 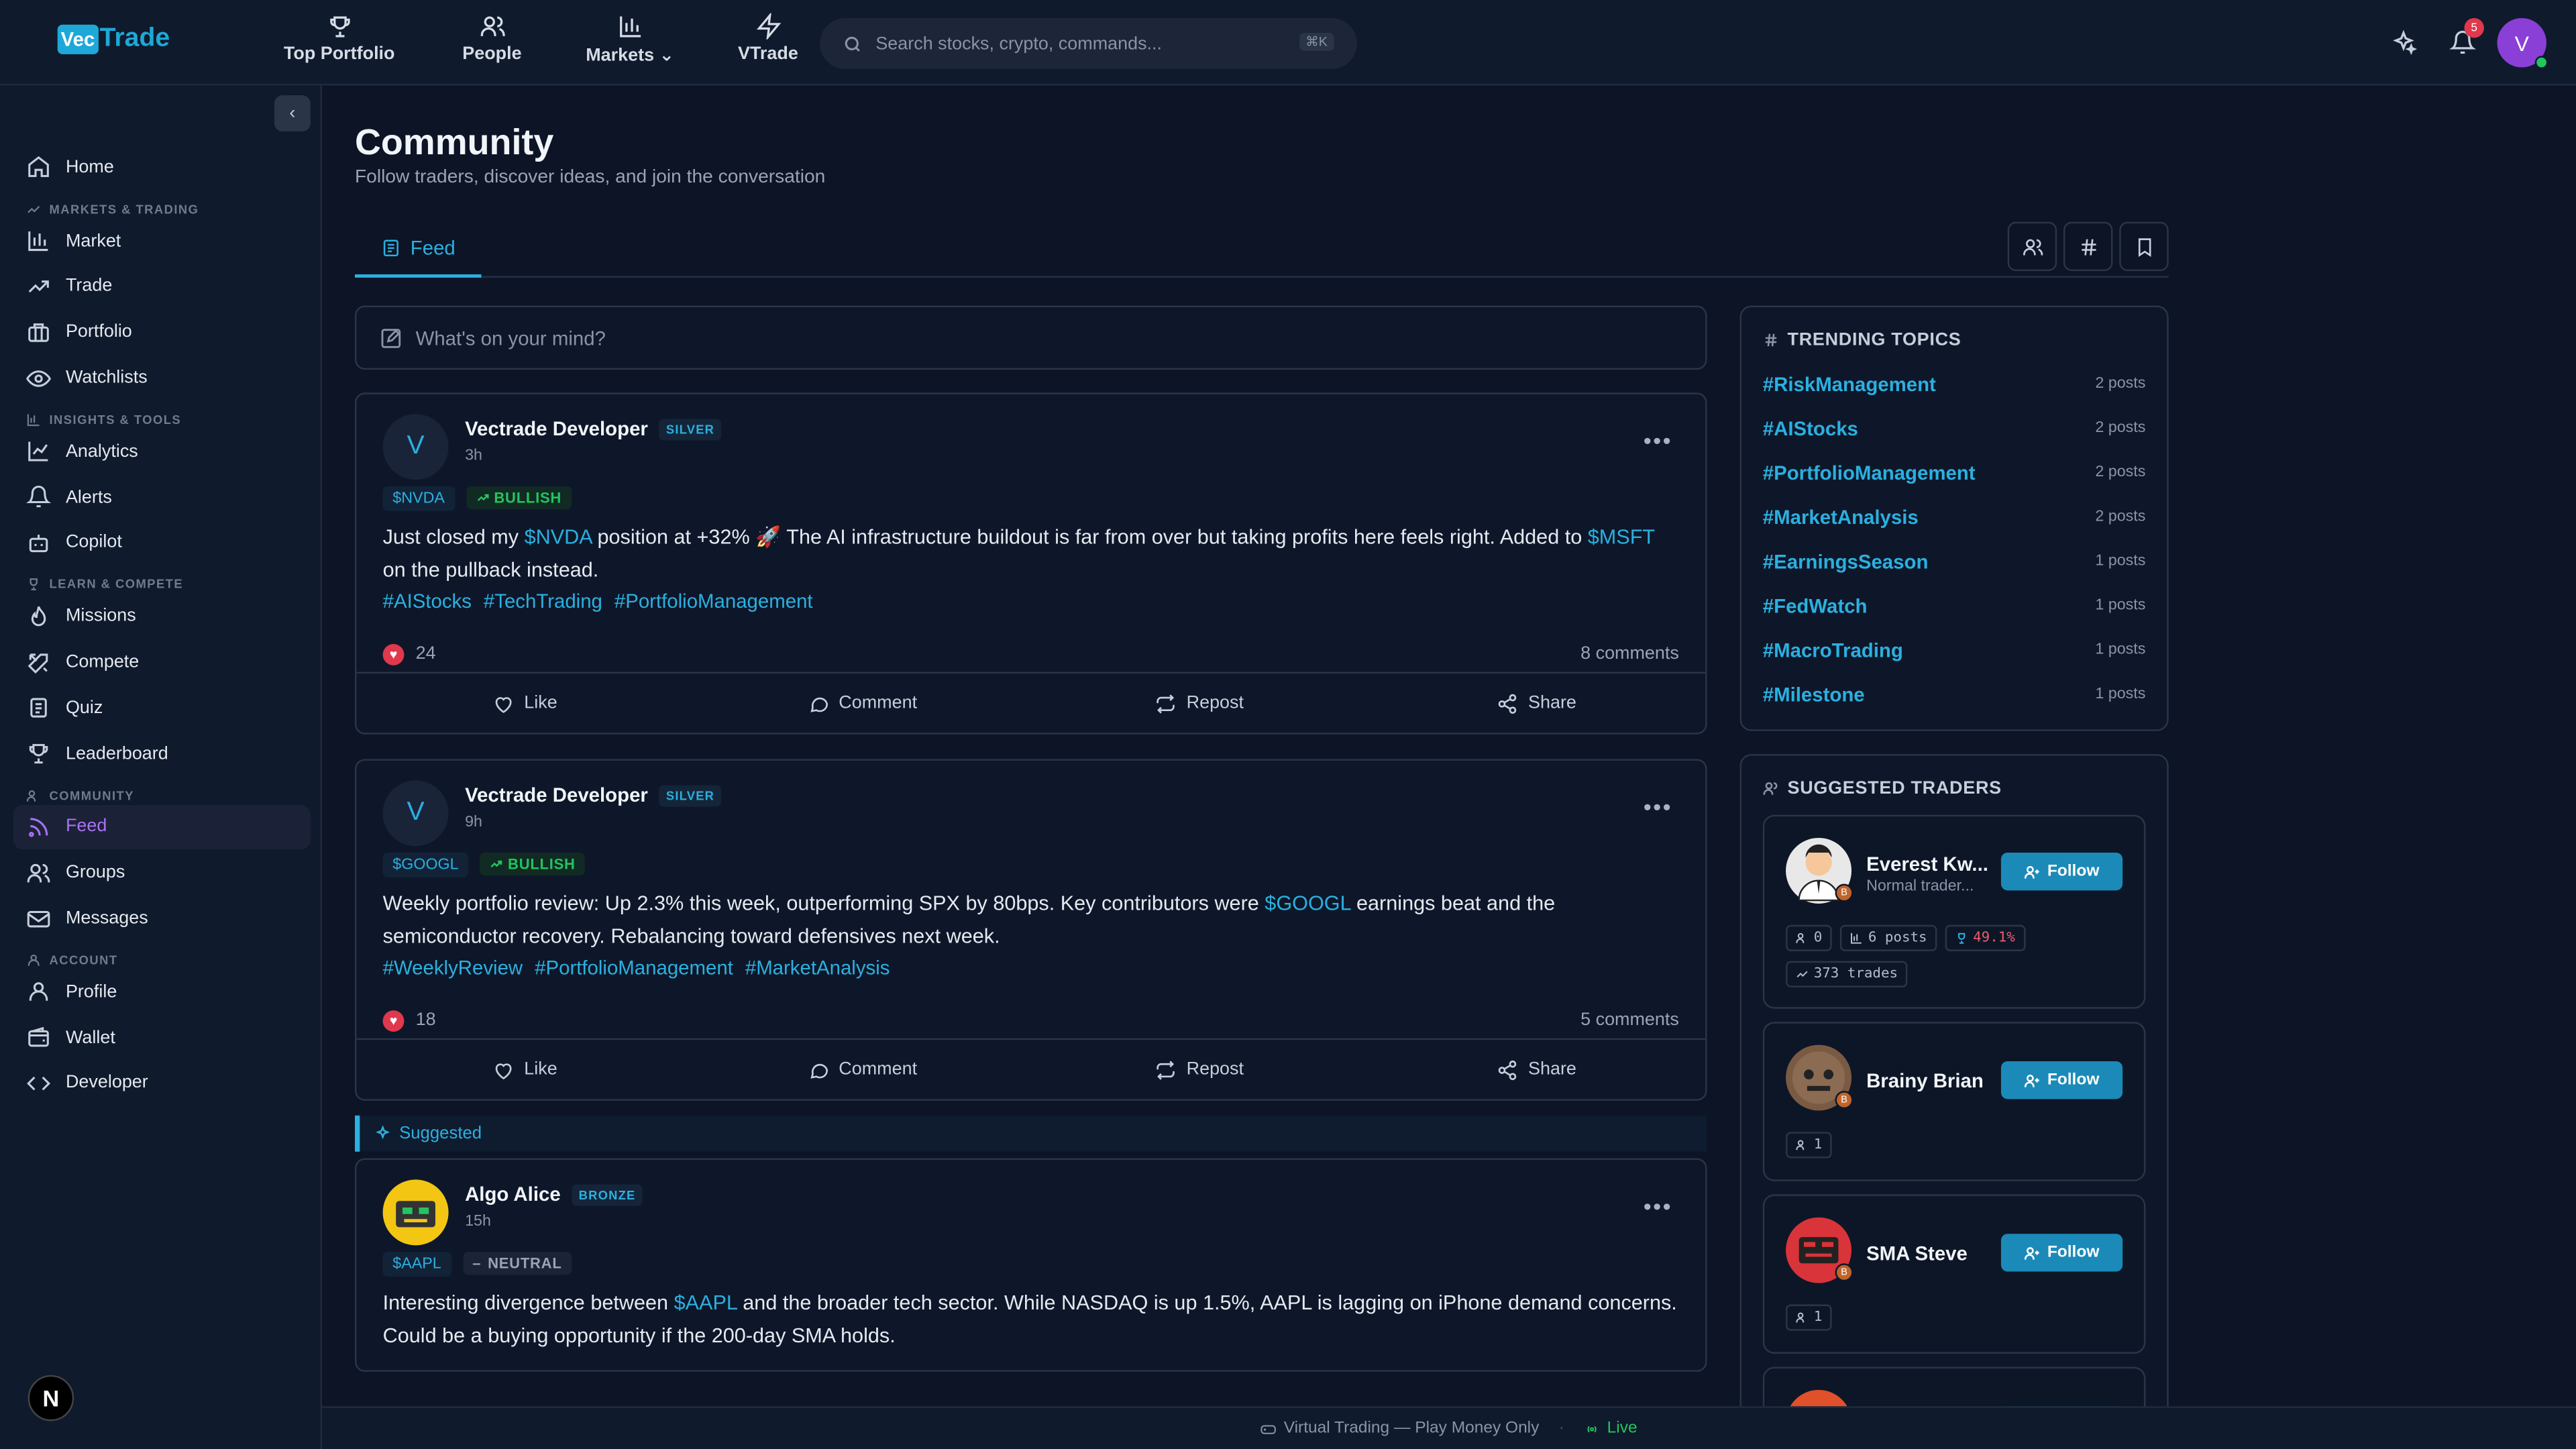 I want to click on post-stats: ♥ 18 5 comments, so click(x=1030, y=1020).